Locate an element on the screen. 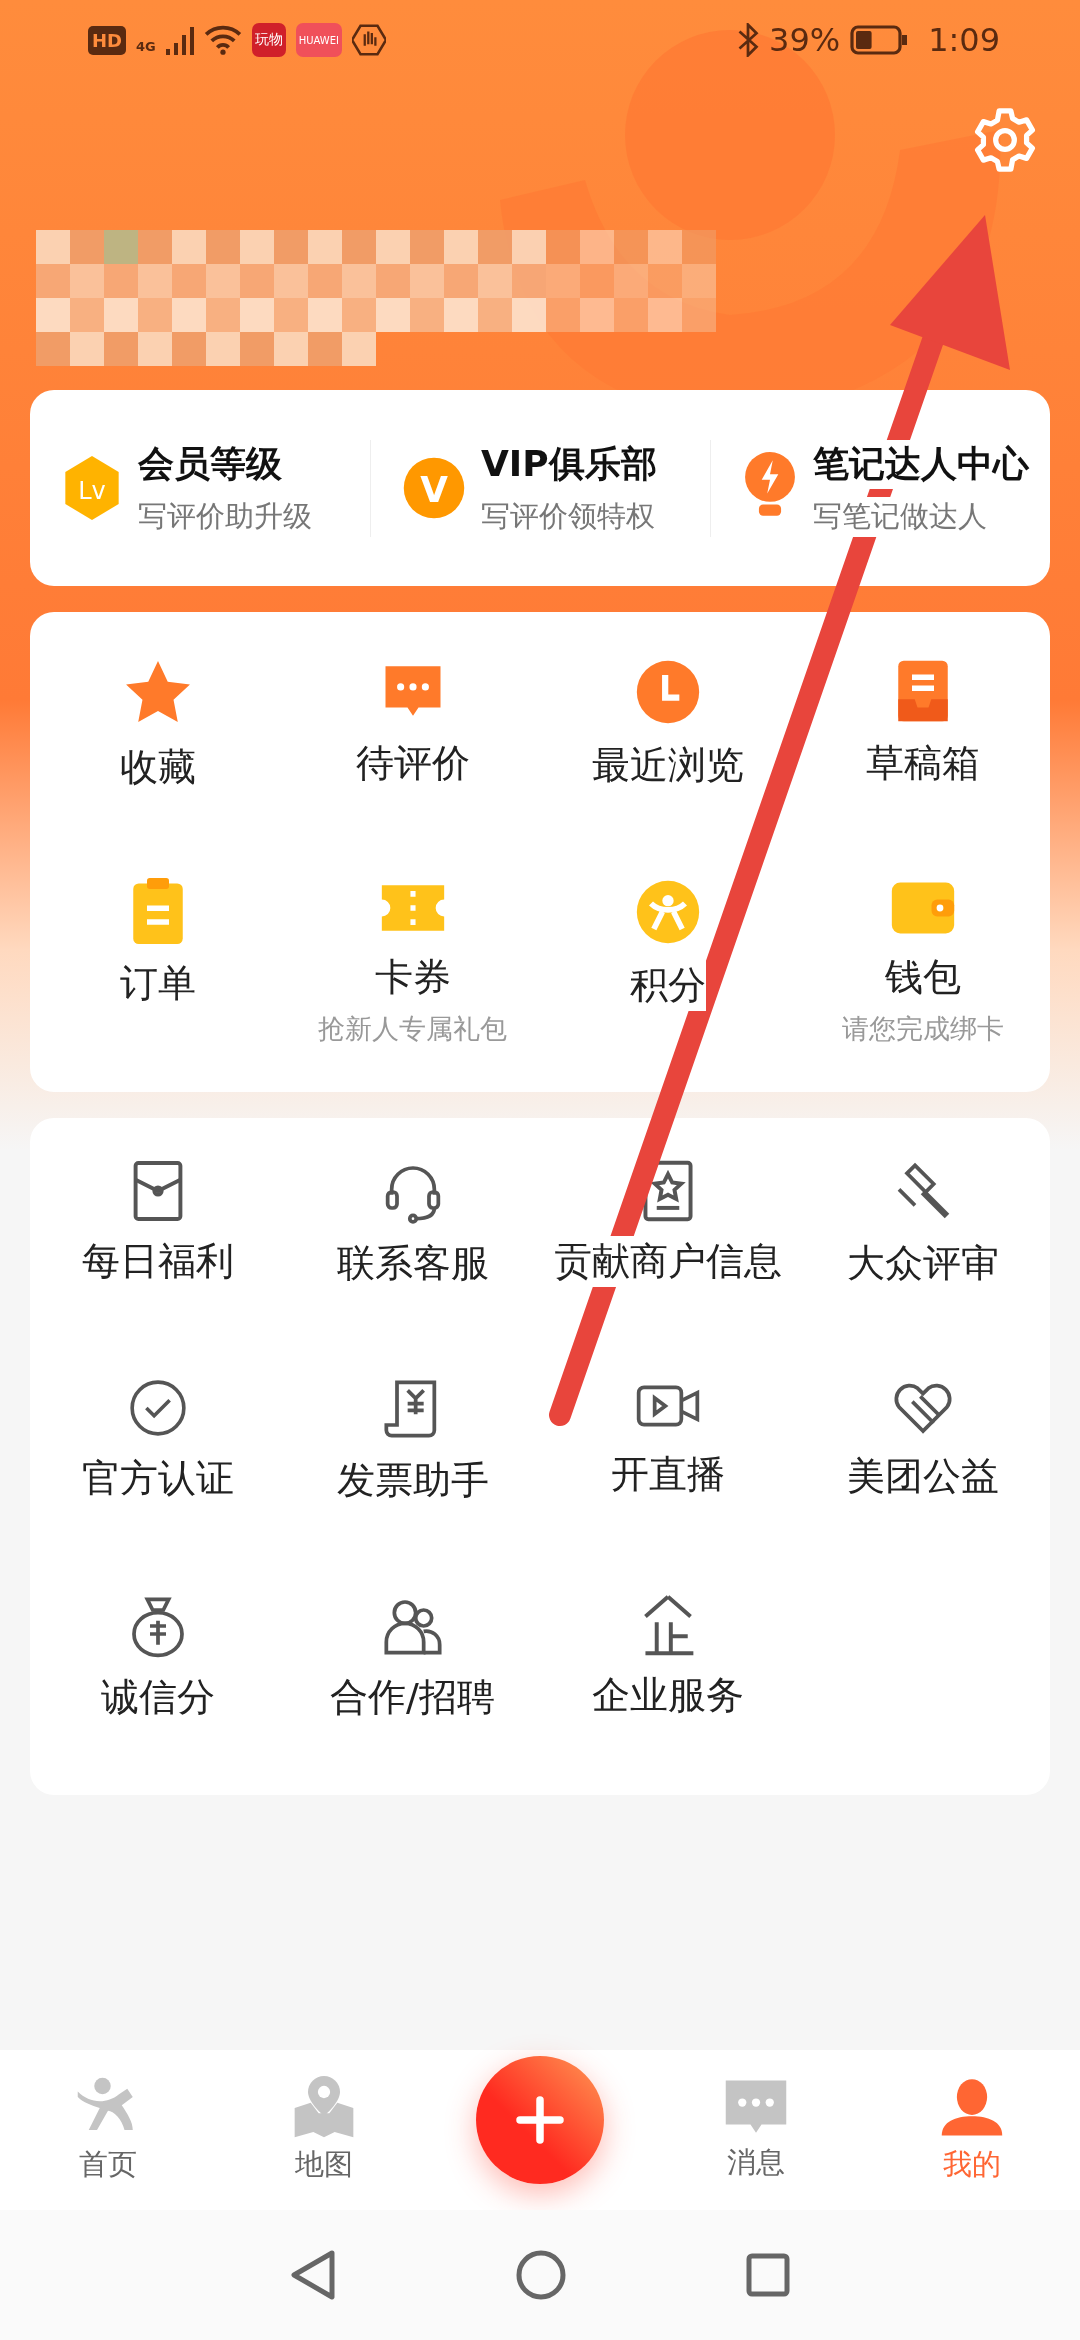 This screenshot has width=1080, height=2340. tab: 首页 is located at coordinates (108, 2130).